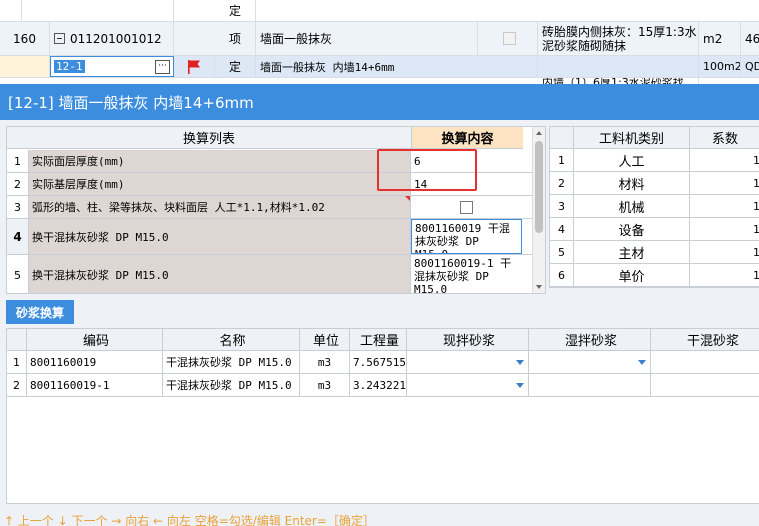 This screenshot has width=759, height=526. What do you see at coordinates (162, 67) in the screenshot?
I see `ellipsis-button: ···` at bounding box center [162, 67].